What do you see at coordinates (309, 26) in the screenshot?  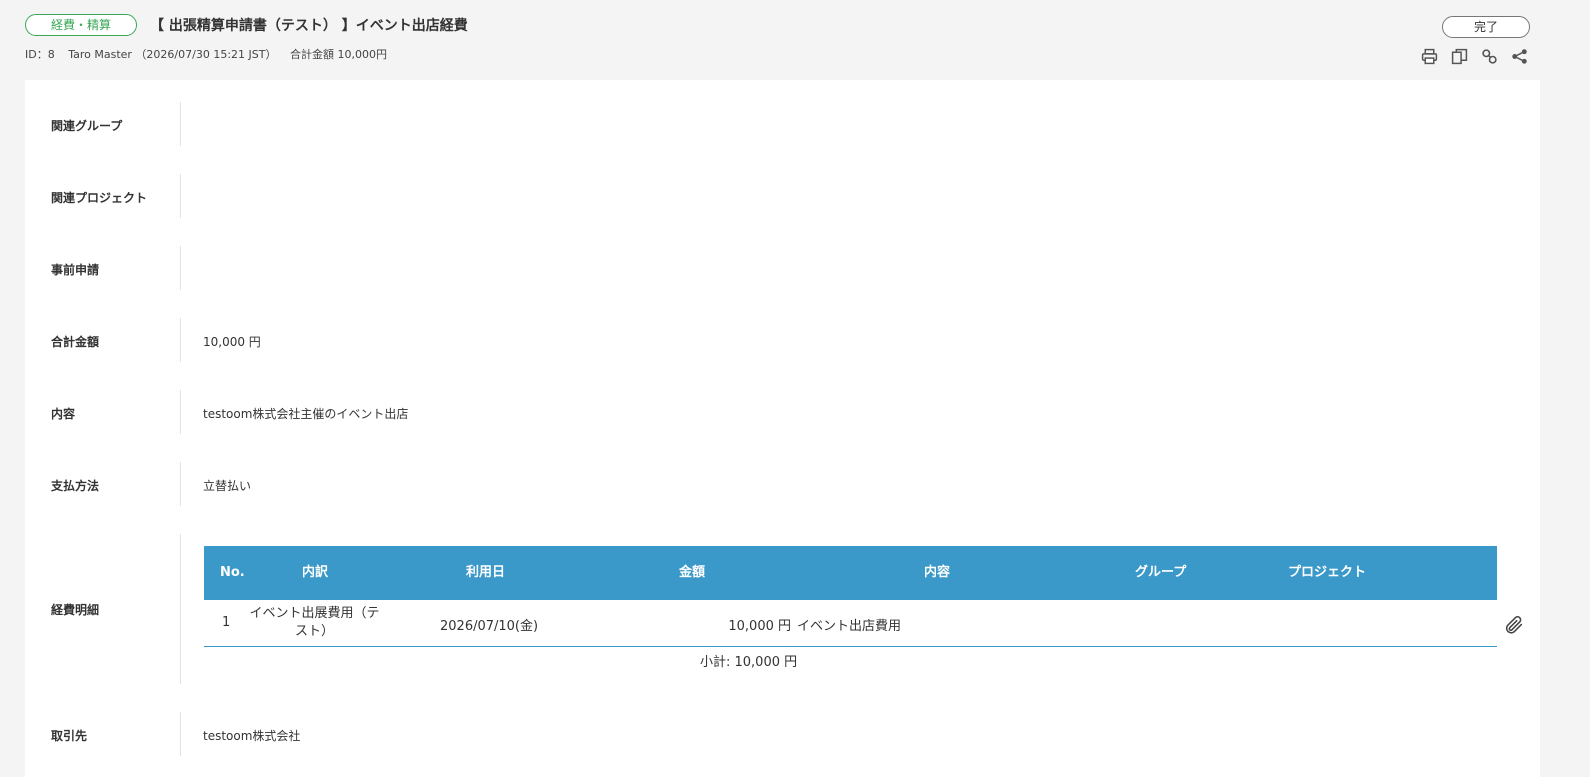 I see `page-title: 【 出張精算申請書（テスト） 】イベント出店経費` at bounding box center [309, 26].